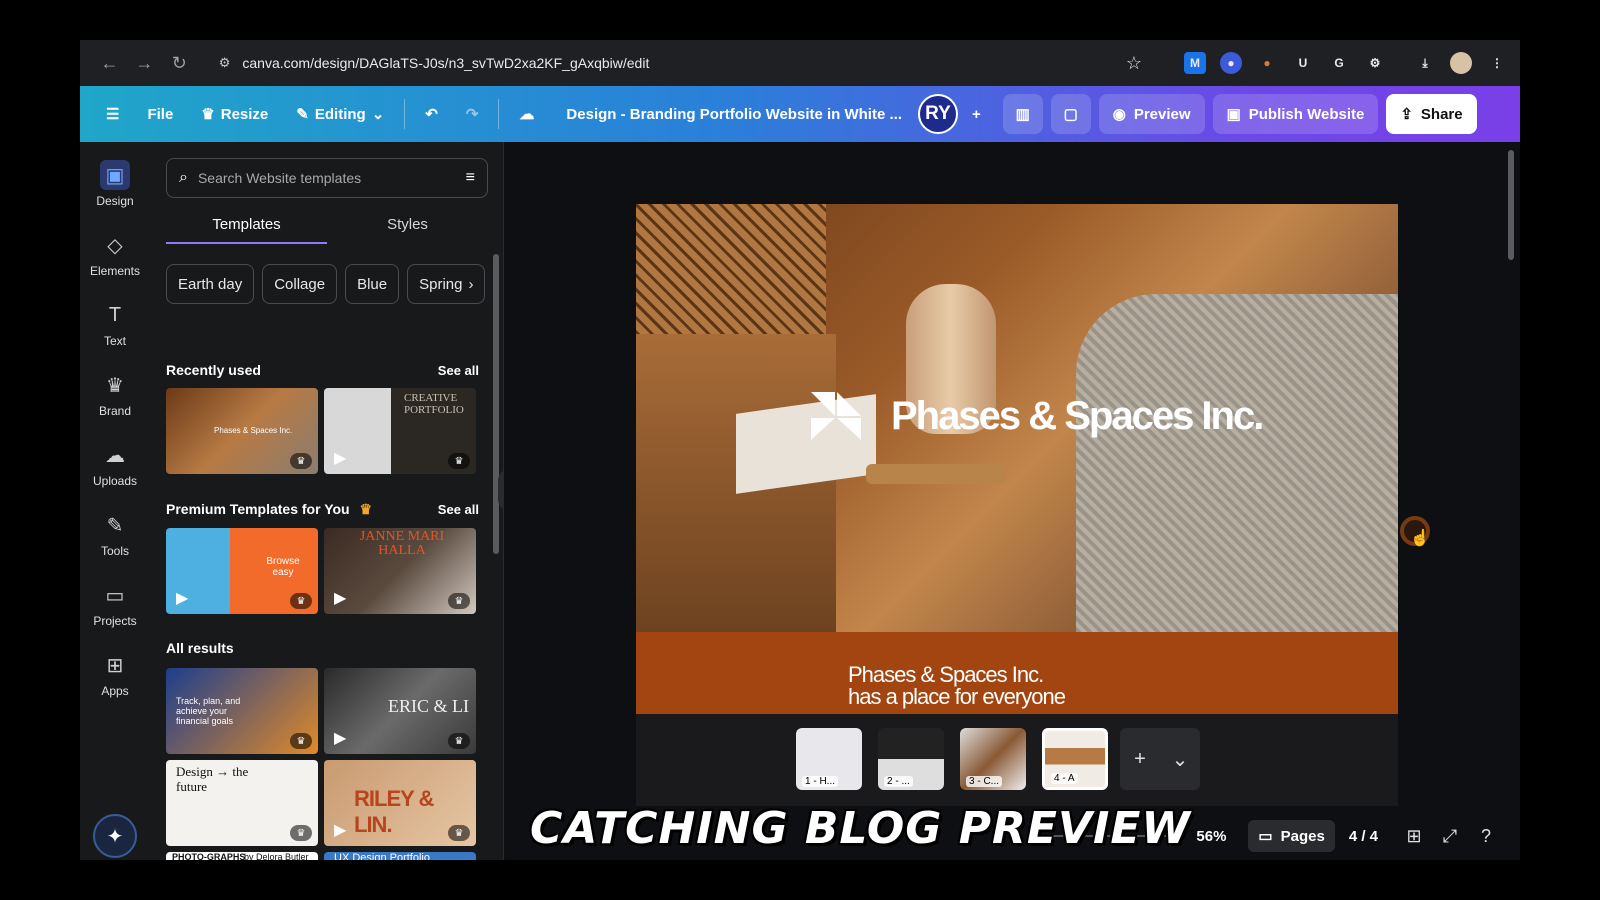  What do you see at coordinates (225, 63) in the screenshot?
I see `site-info-icon: ⚙` at bounding box center [225, 63].